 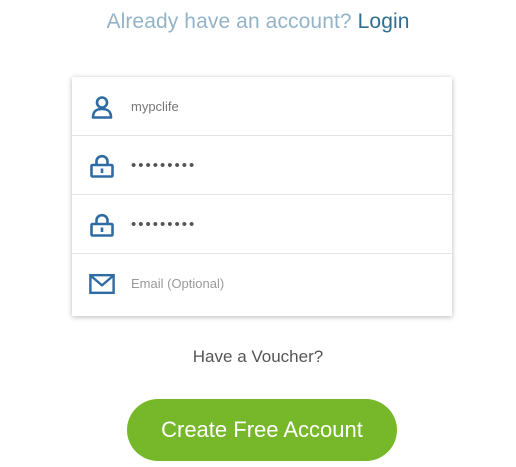 I want to click on user-icon, so click(x=102, y=107).